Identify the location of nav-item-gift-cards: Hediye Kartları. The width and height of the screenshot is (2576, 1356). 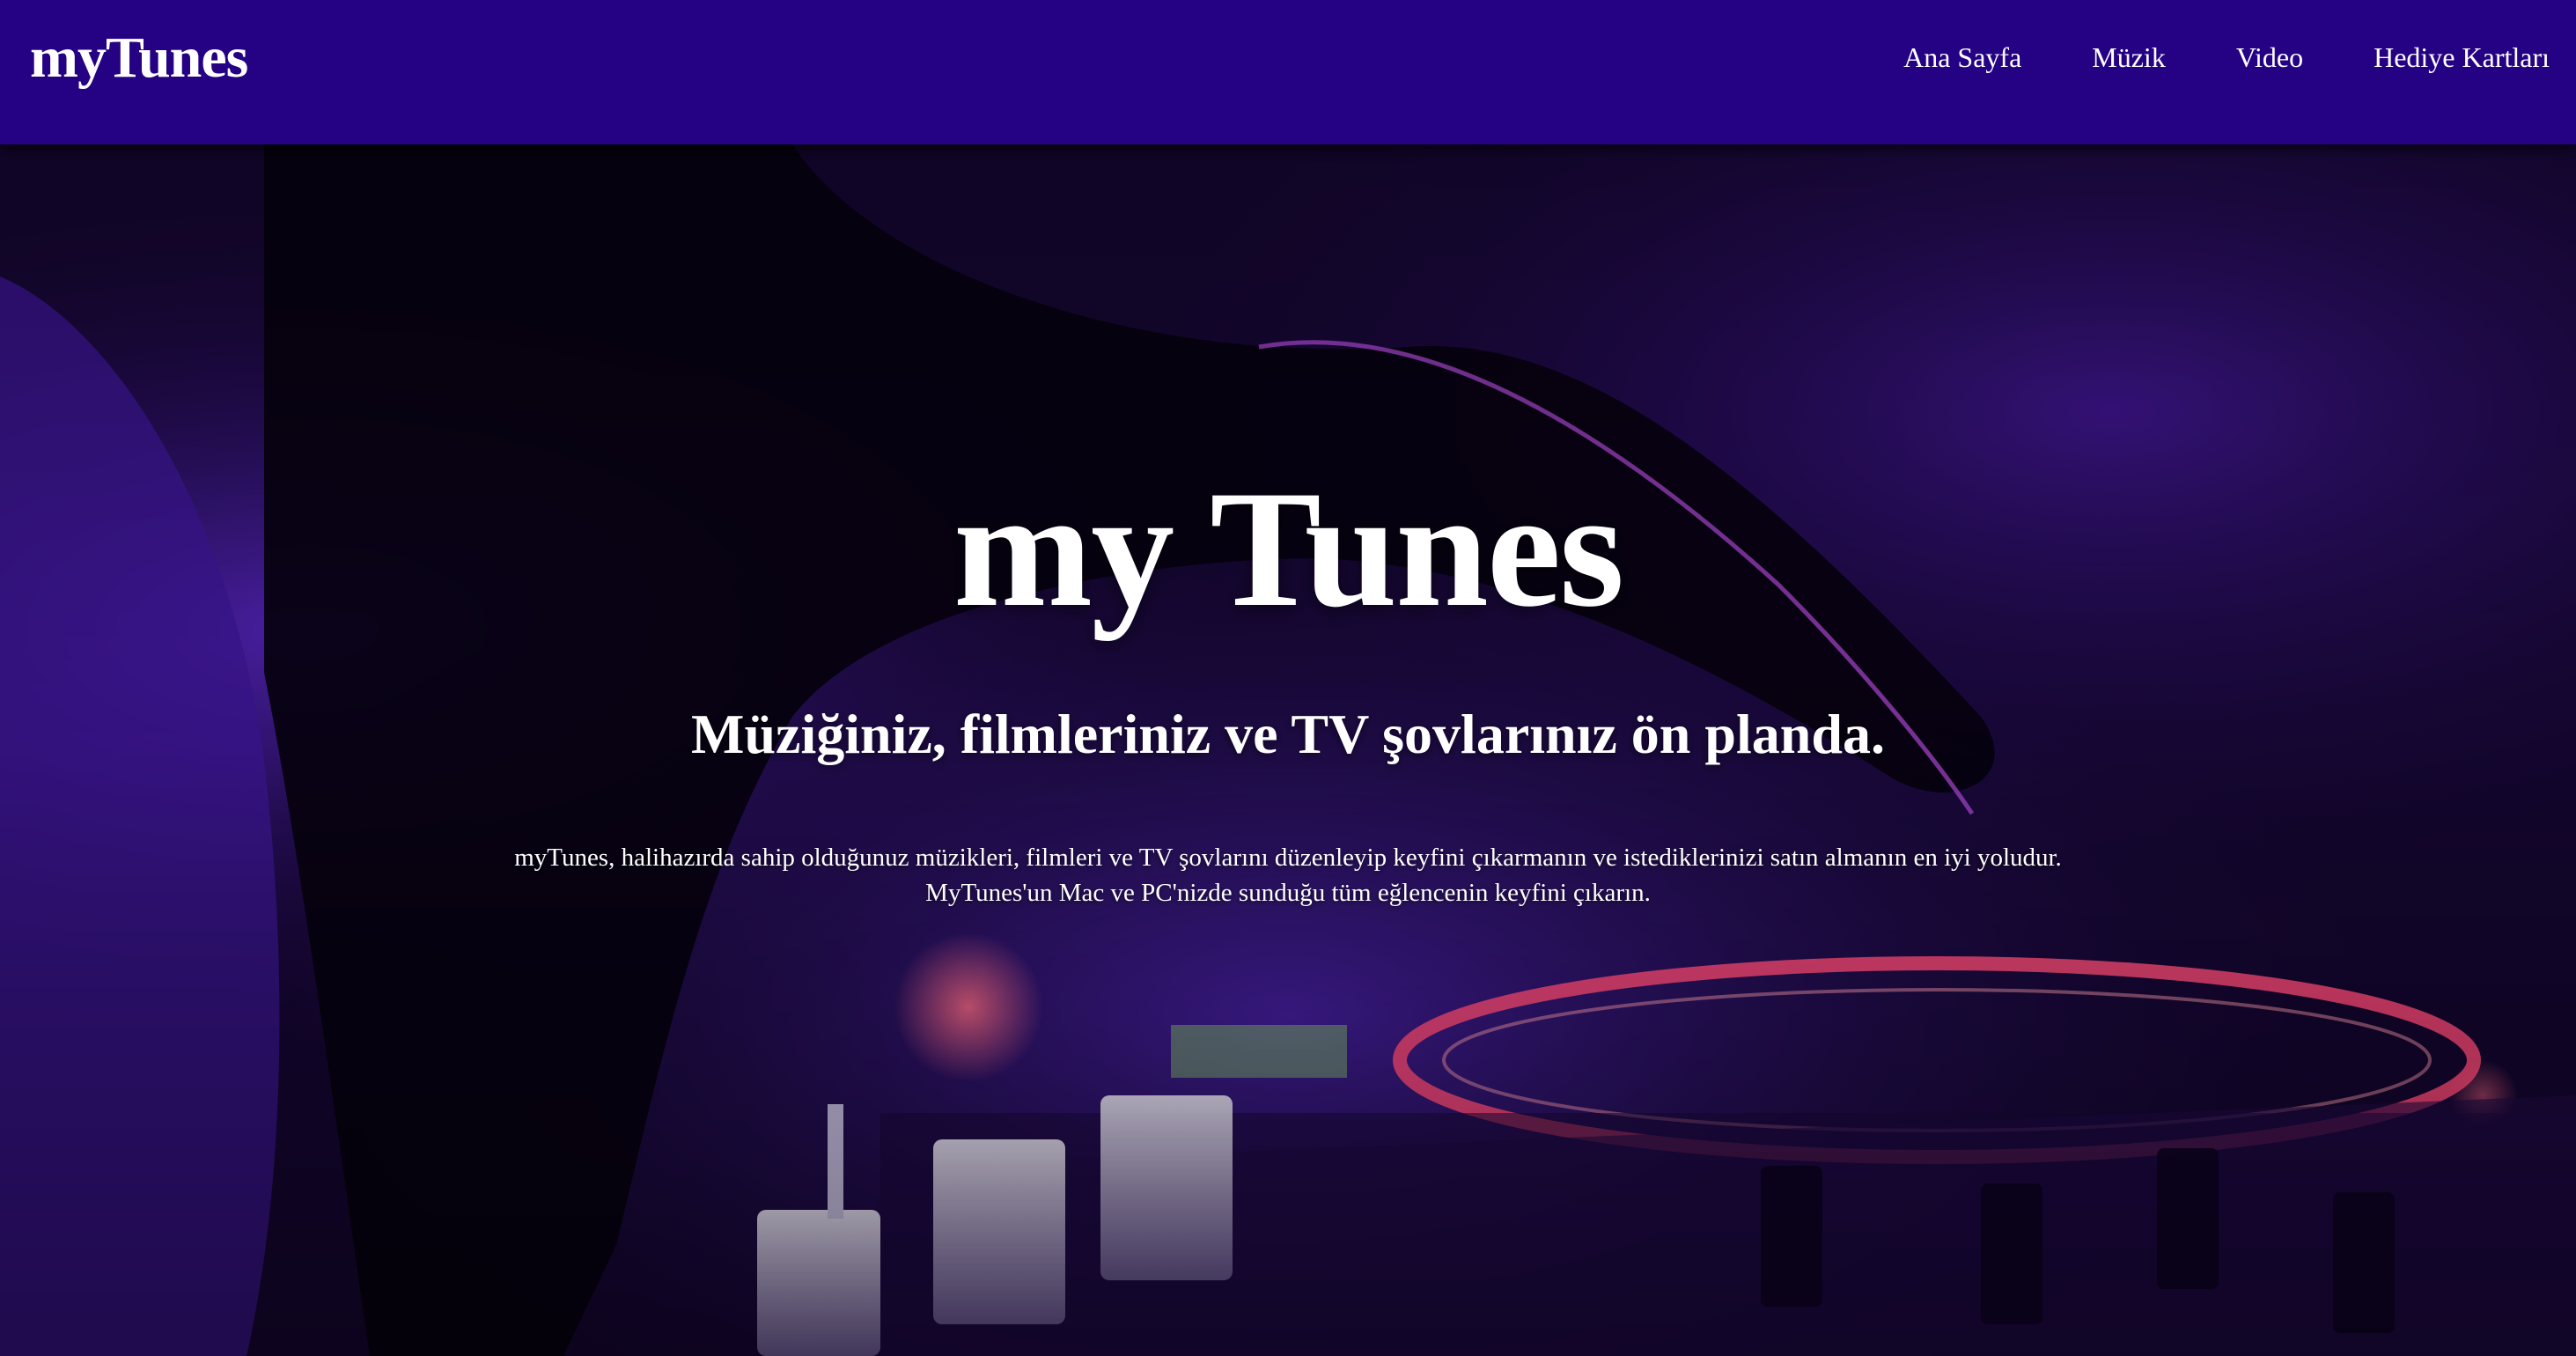
(2462, 57).